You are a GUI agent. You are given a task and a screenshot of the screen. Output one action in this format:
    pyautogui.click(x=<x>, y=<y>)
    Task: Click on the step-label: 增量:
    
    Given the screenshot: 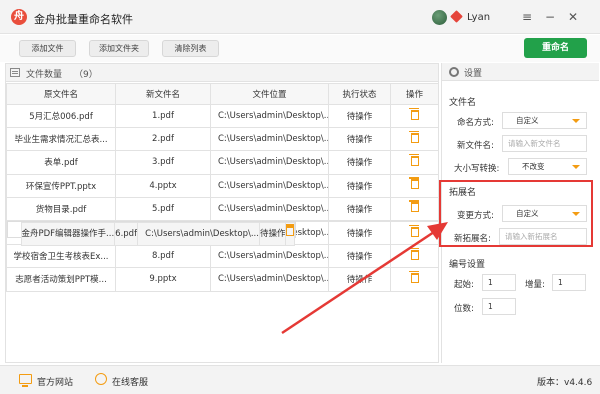 What is the action you would take?
    pyautogui.click(x=535, y=285)
    